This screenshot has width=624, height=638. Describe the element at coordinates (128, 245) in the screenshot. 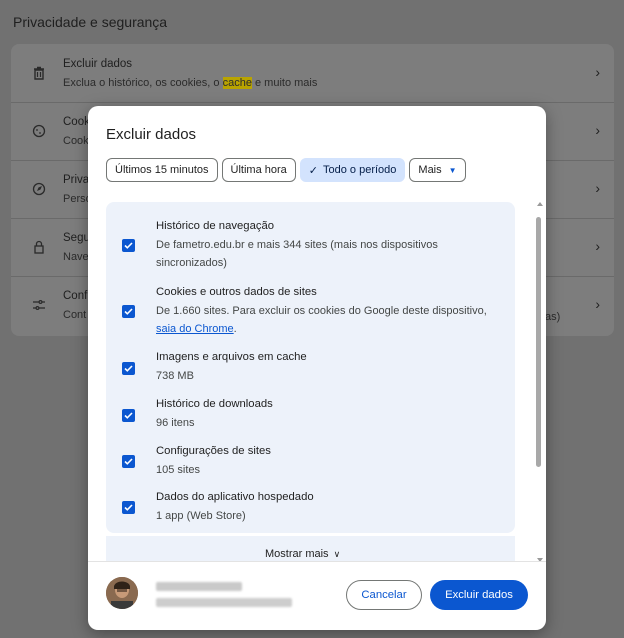

I see `checkbox-browsing-history` at that location.